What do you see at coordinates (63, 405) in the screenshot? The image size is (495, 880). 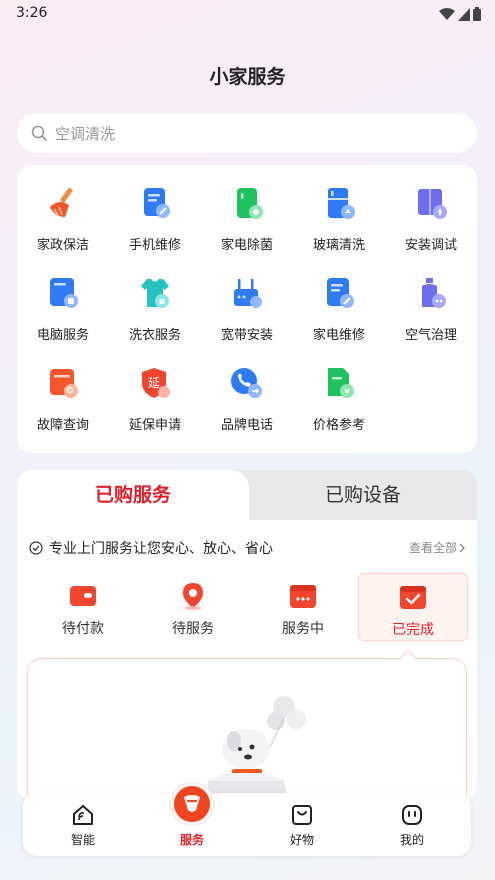 I see `service-item-fault-query: 故障查询` at bounding box center [63, 405].